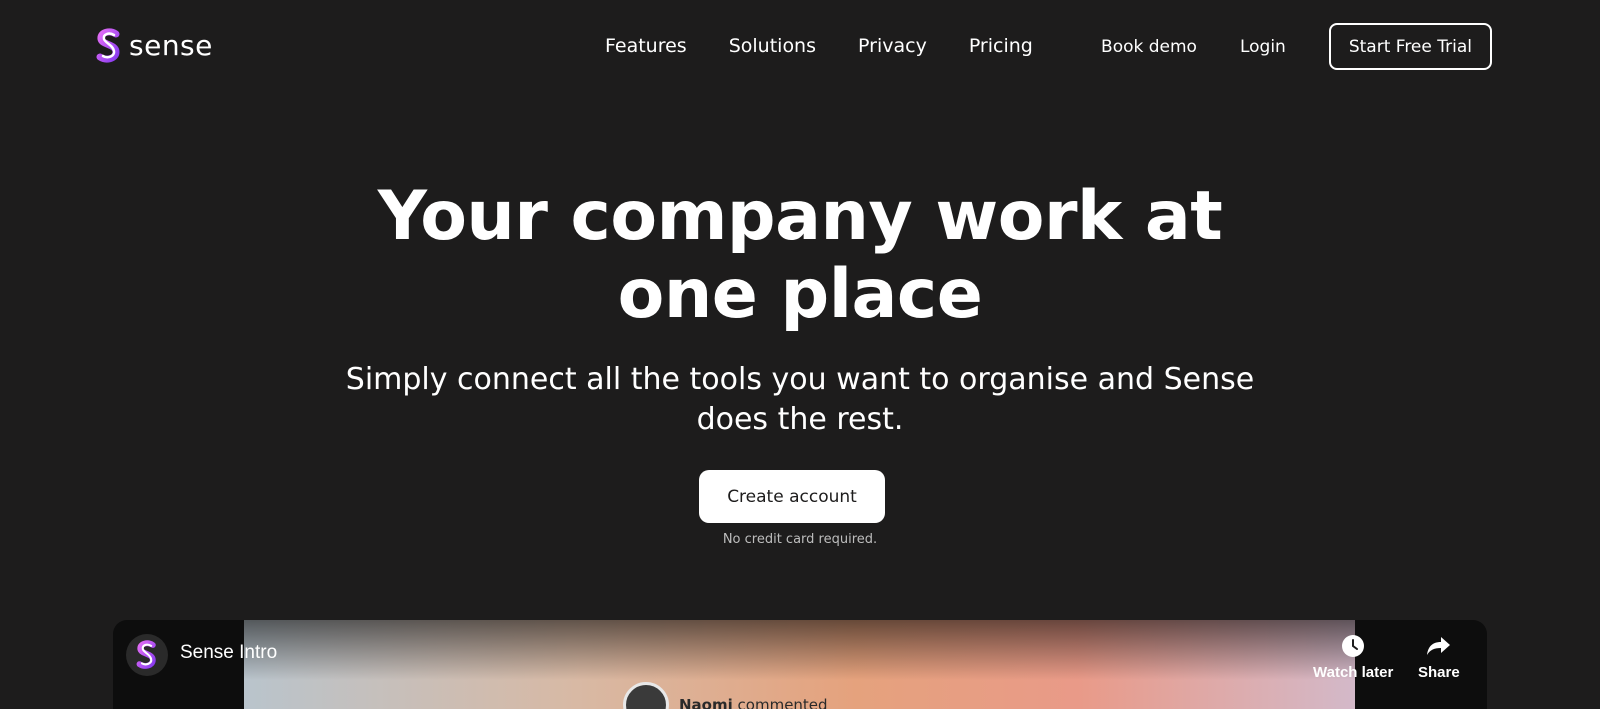  What do you see at coordinates (1353, 672) in the screenshot?
I see `watch-later-label: Watch later` at bounding box center [1353, 672].